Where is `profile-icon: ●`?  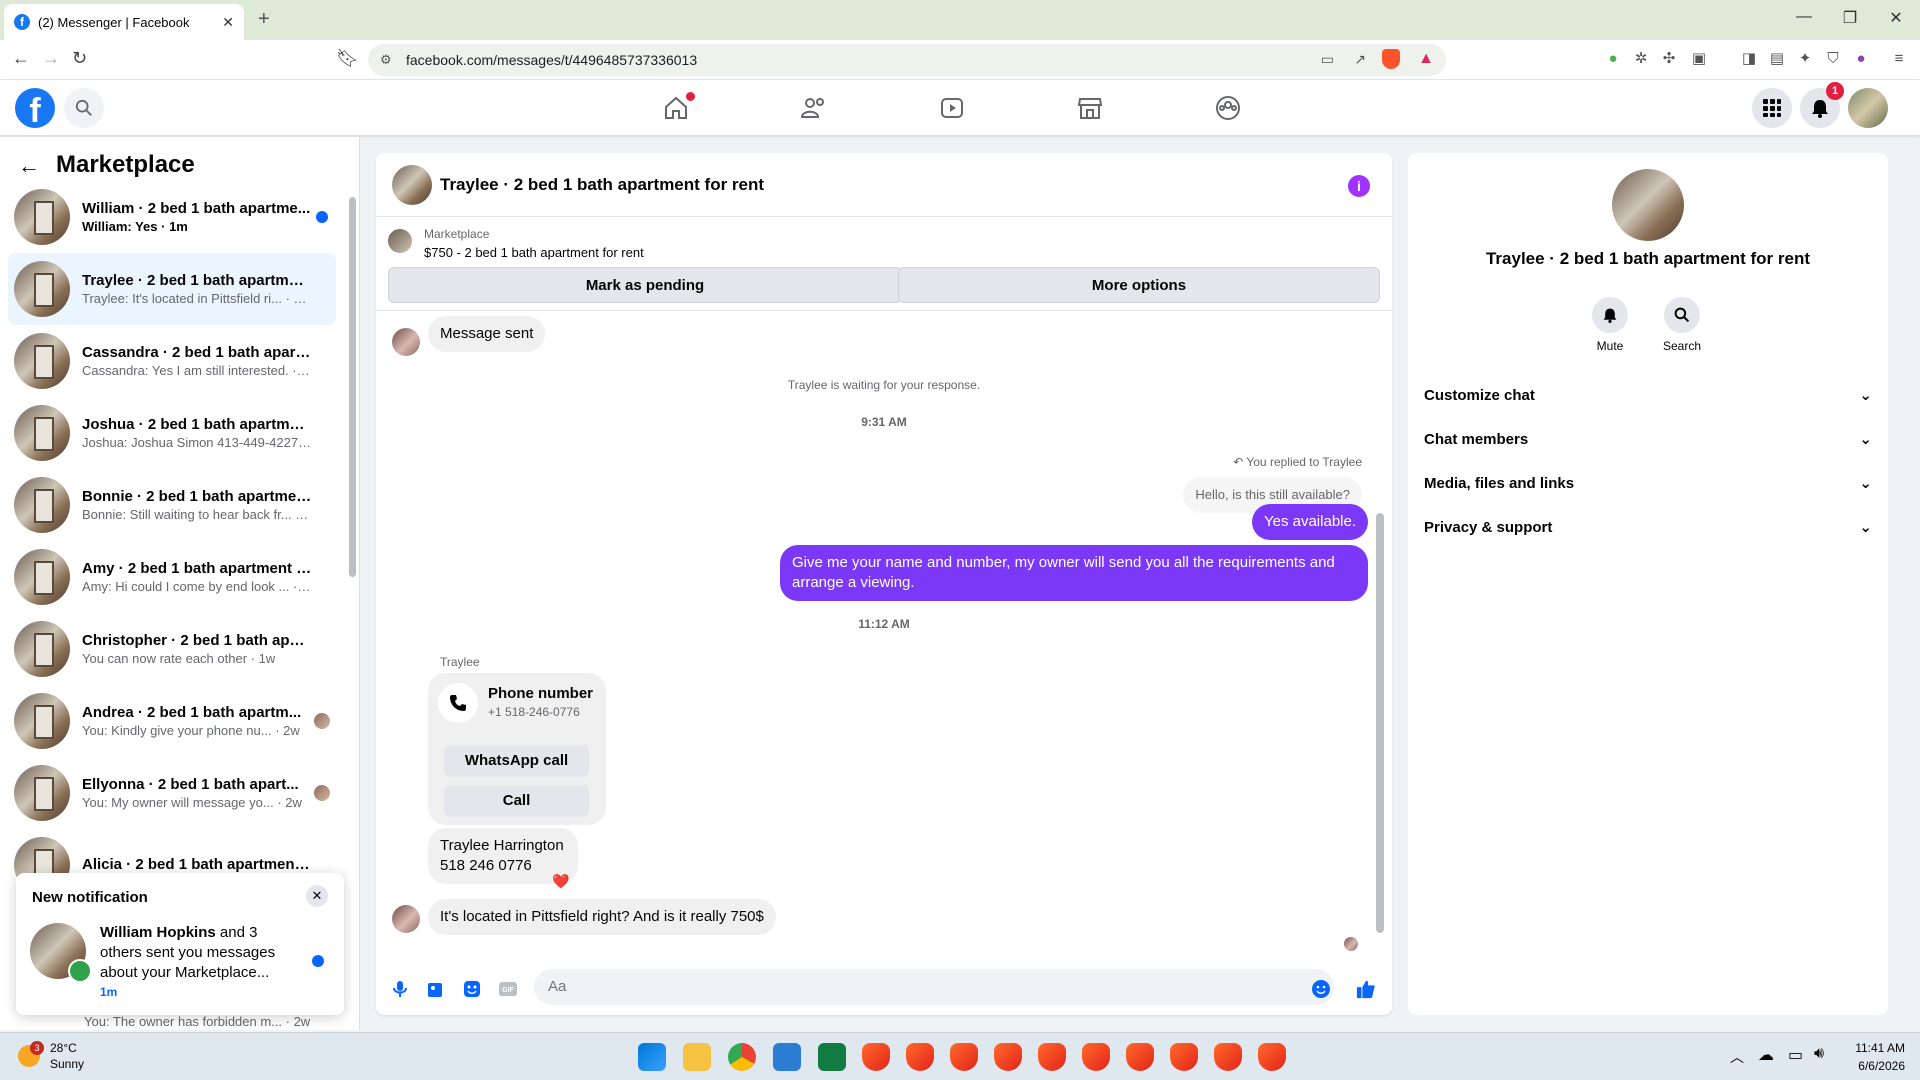 profile-icon: ● is located at coordinates (1861, 59).